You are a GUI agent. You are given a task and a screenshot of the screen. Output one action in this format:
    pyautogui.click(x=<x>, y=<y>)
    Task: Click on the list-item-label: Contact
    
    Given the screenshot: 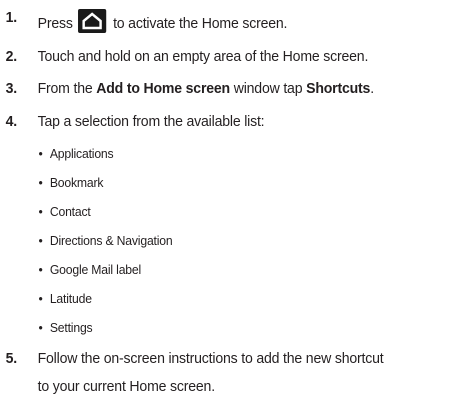 What is the action you would take?
    pyautogui.click(x=70, y=211)
    